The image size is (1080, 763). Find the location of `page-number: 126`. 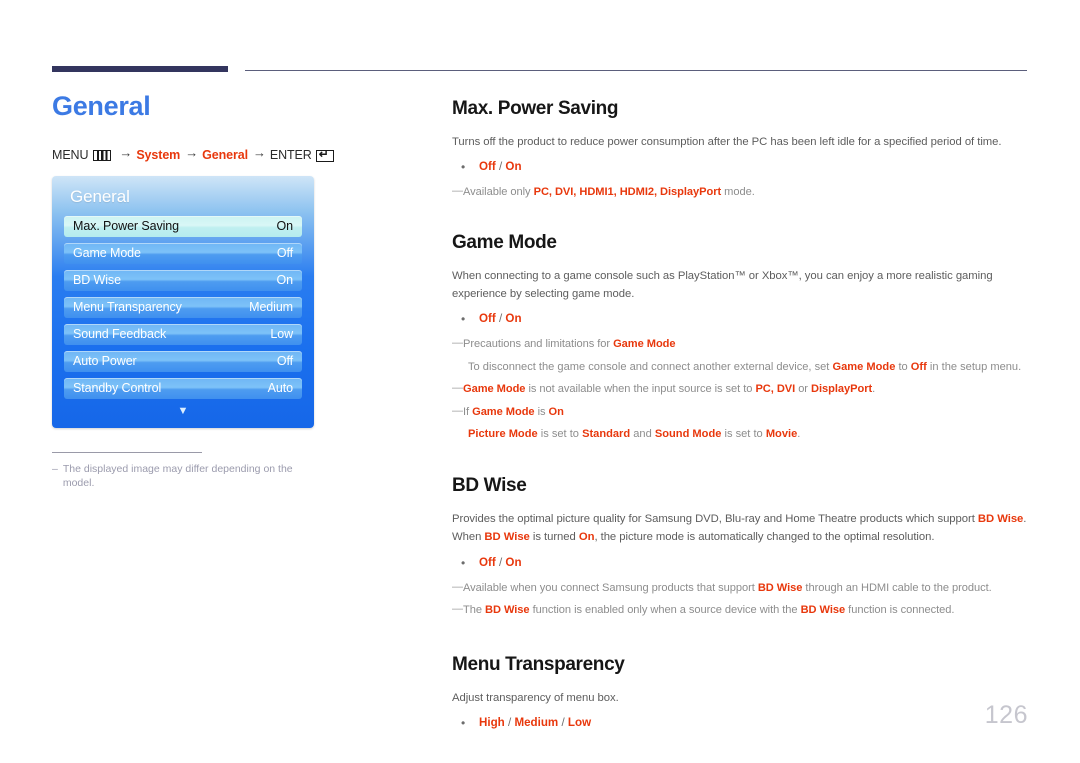

page-number: 126 is located at coordinates (1006, 715).